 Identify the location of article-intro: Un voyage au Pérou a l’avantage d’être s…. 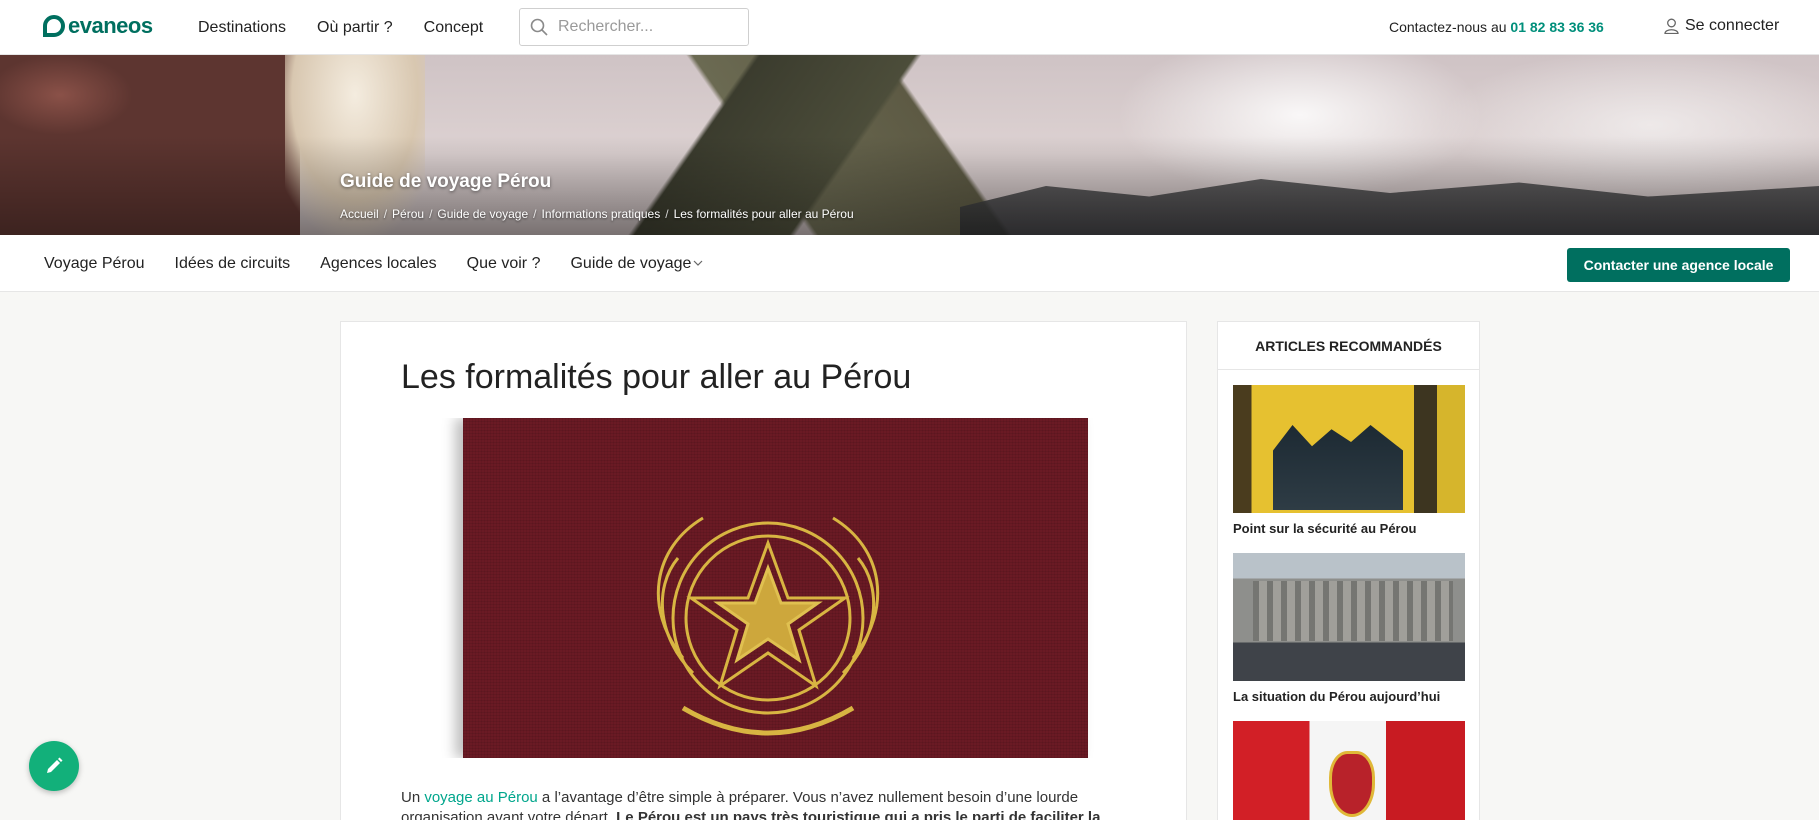
(766, 804).